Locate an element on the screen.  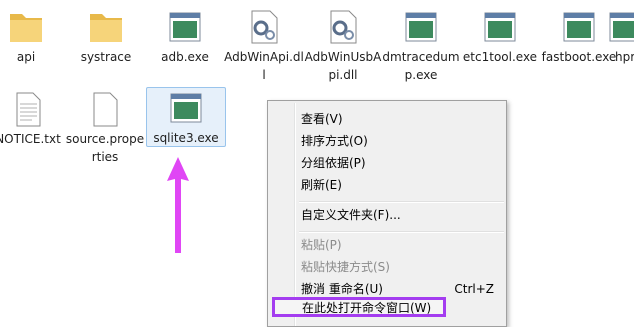
menu-item-label: 撤消 重命名(U) is located at coordinates (342, 289).